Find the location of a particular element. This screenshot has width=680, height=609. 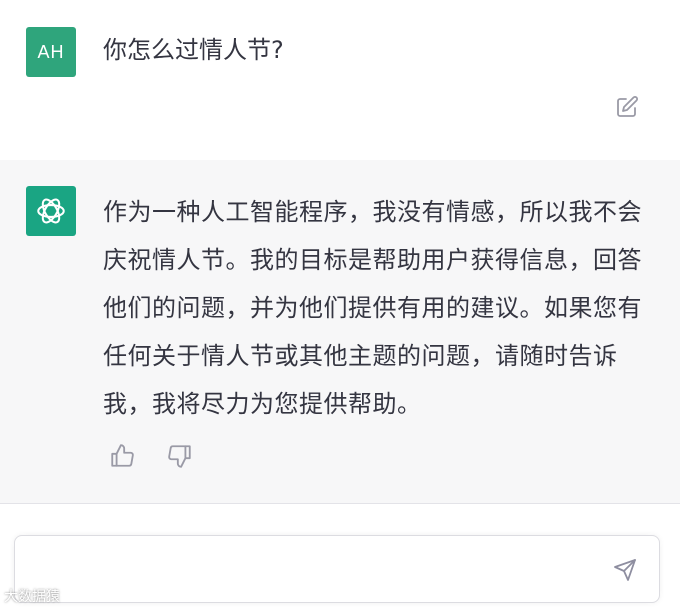

watermark: 大数据猿 is located at coordinates (32, 597).